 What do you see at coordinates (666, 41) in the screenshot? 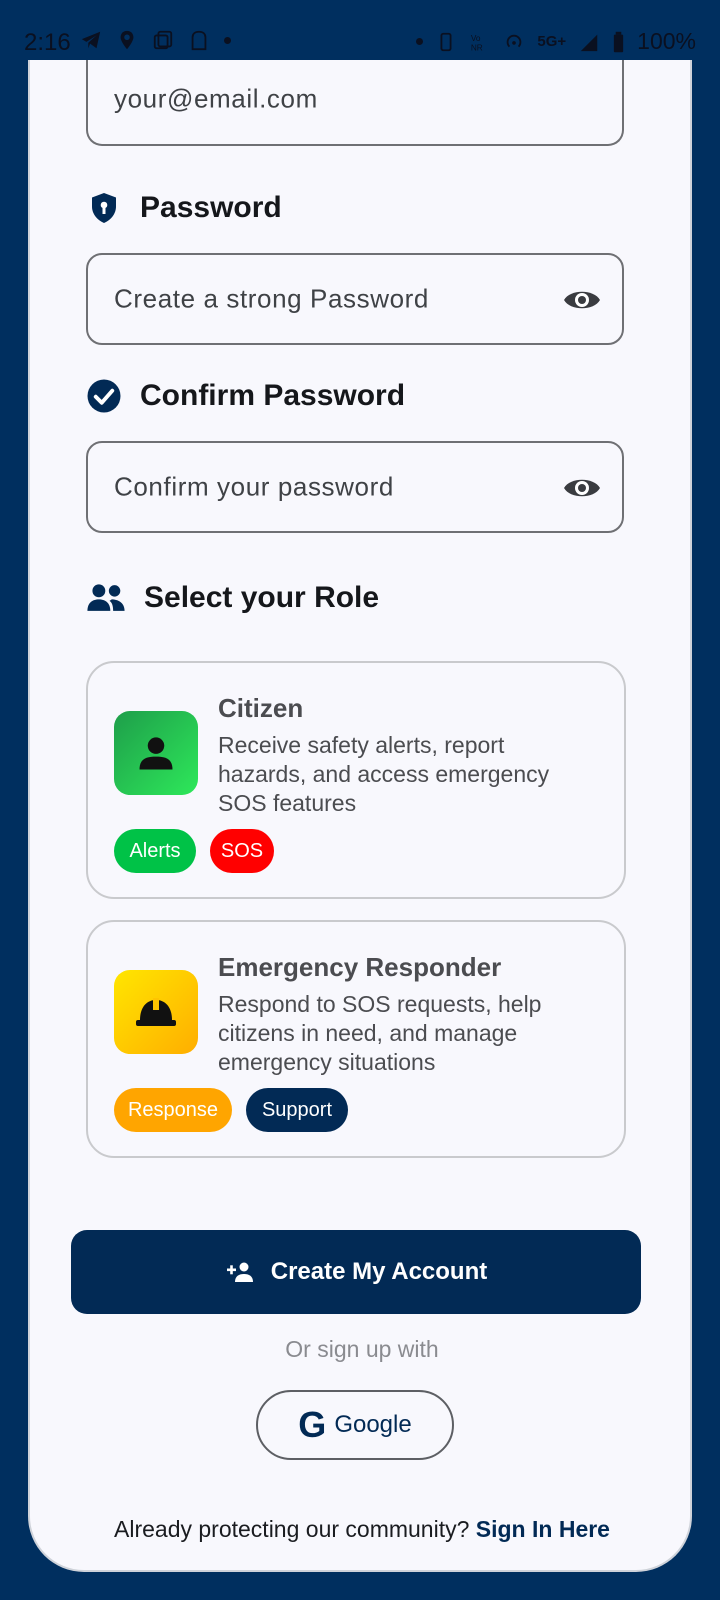
I see `battery-percentage: 100%` at bounding box center [666, 41].